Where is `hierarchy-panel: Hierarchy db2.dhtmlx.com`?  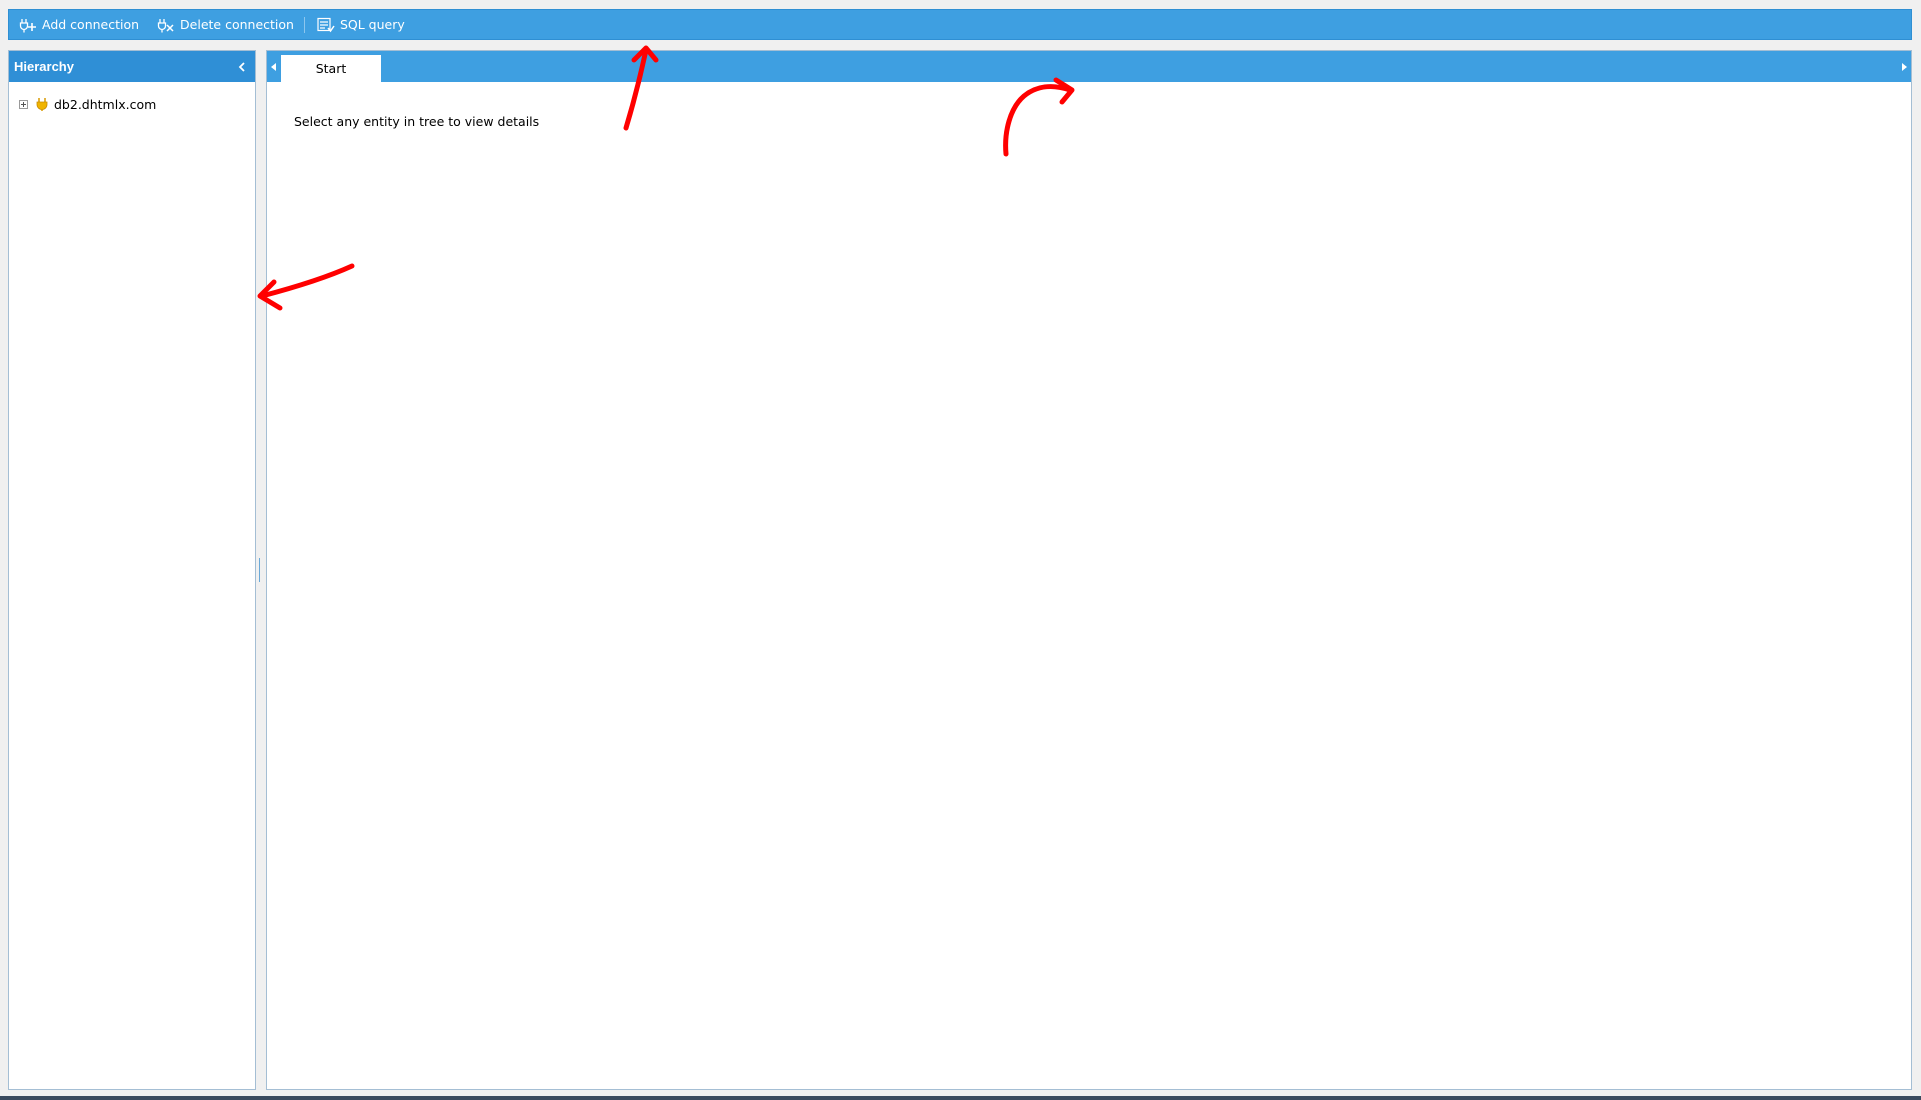
hierarchy-panel: Hierarchy db2.dhtmlx.com is located at coordinates (132, 570).